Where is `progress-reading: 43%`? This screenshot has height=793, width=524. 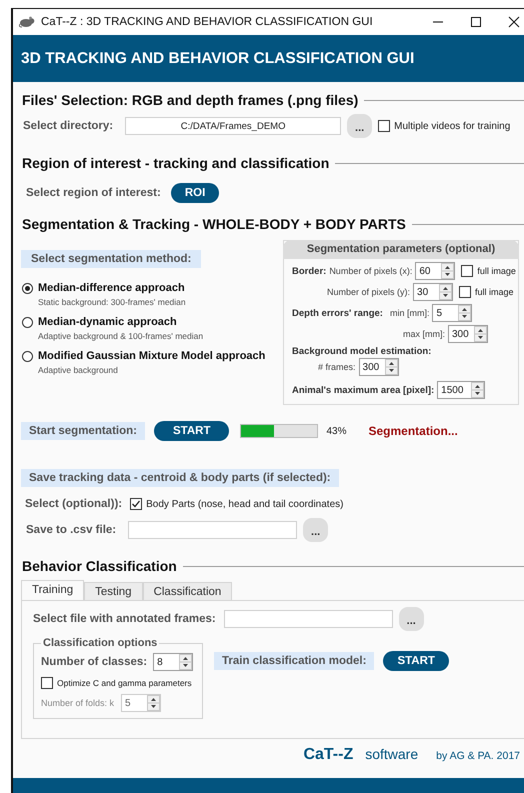 progress-reading: 43% is located at coordinates (336, 431).